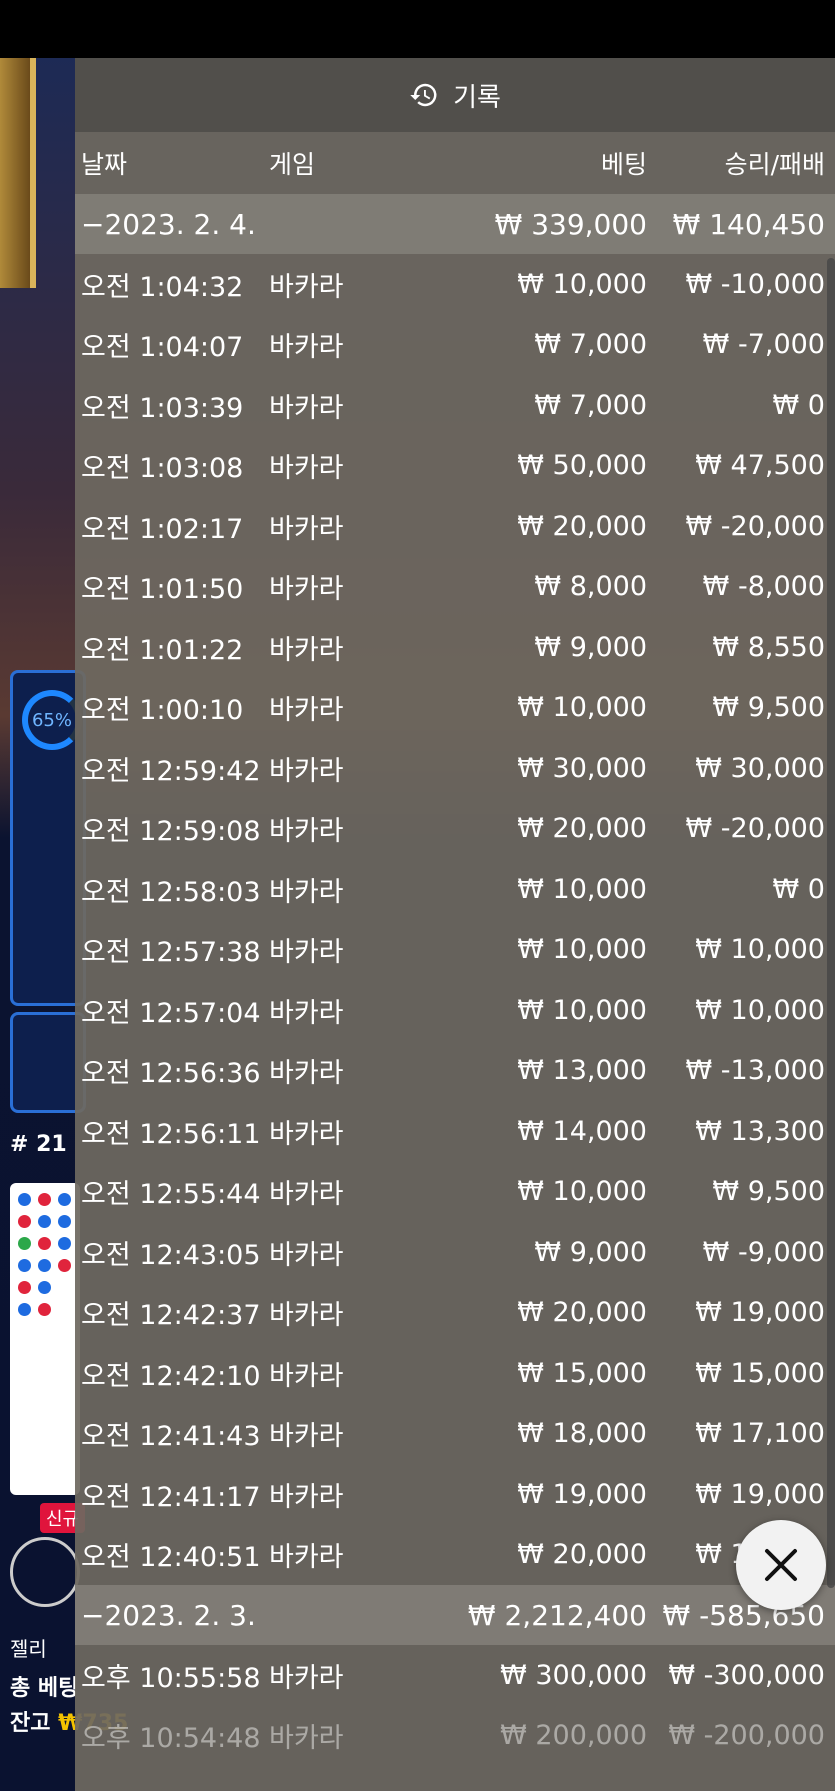 This screenshot has width=835, height=1791. I want to click on scrollbar, so click(831, 923).